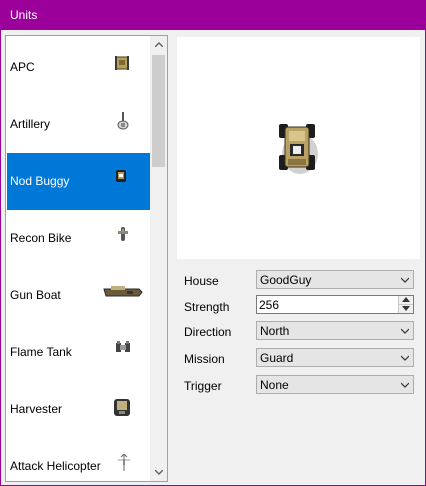 This screenshot has height=486, width=426. Describe the element at coordinates (30, 124) in the screenshot. I see `list-item-label: Artillery` at that location.